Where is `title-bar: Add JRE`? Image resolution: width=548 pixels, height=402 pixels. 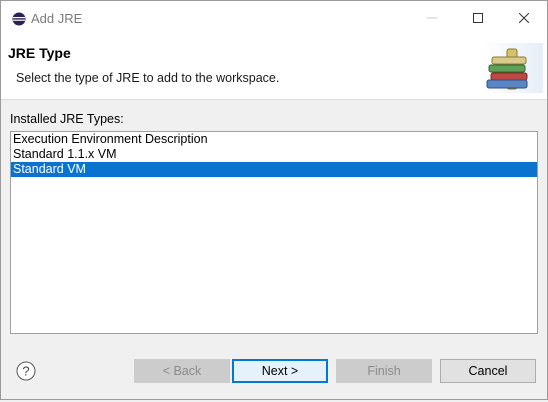 title-bar: Add JRE is located at coordinates (274, 19).